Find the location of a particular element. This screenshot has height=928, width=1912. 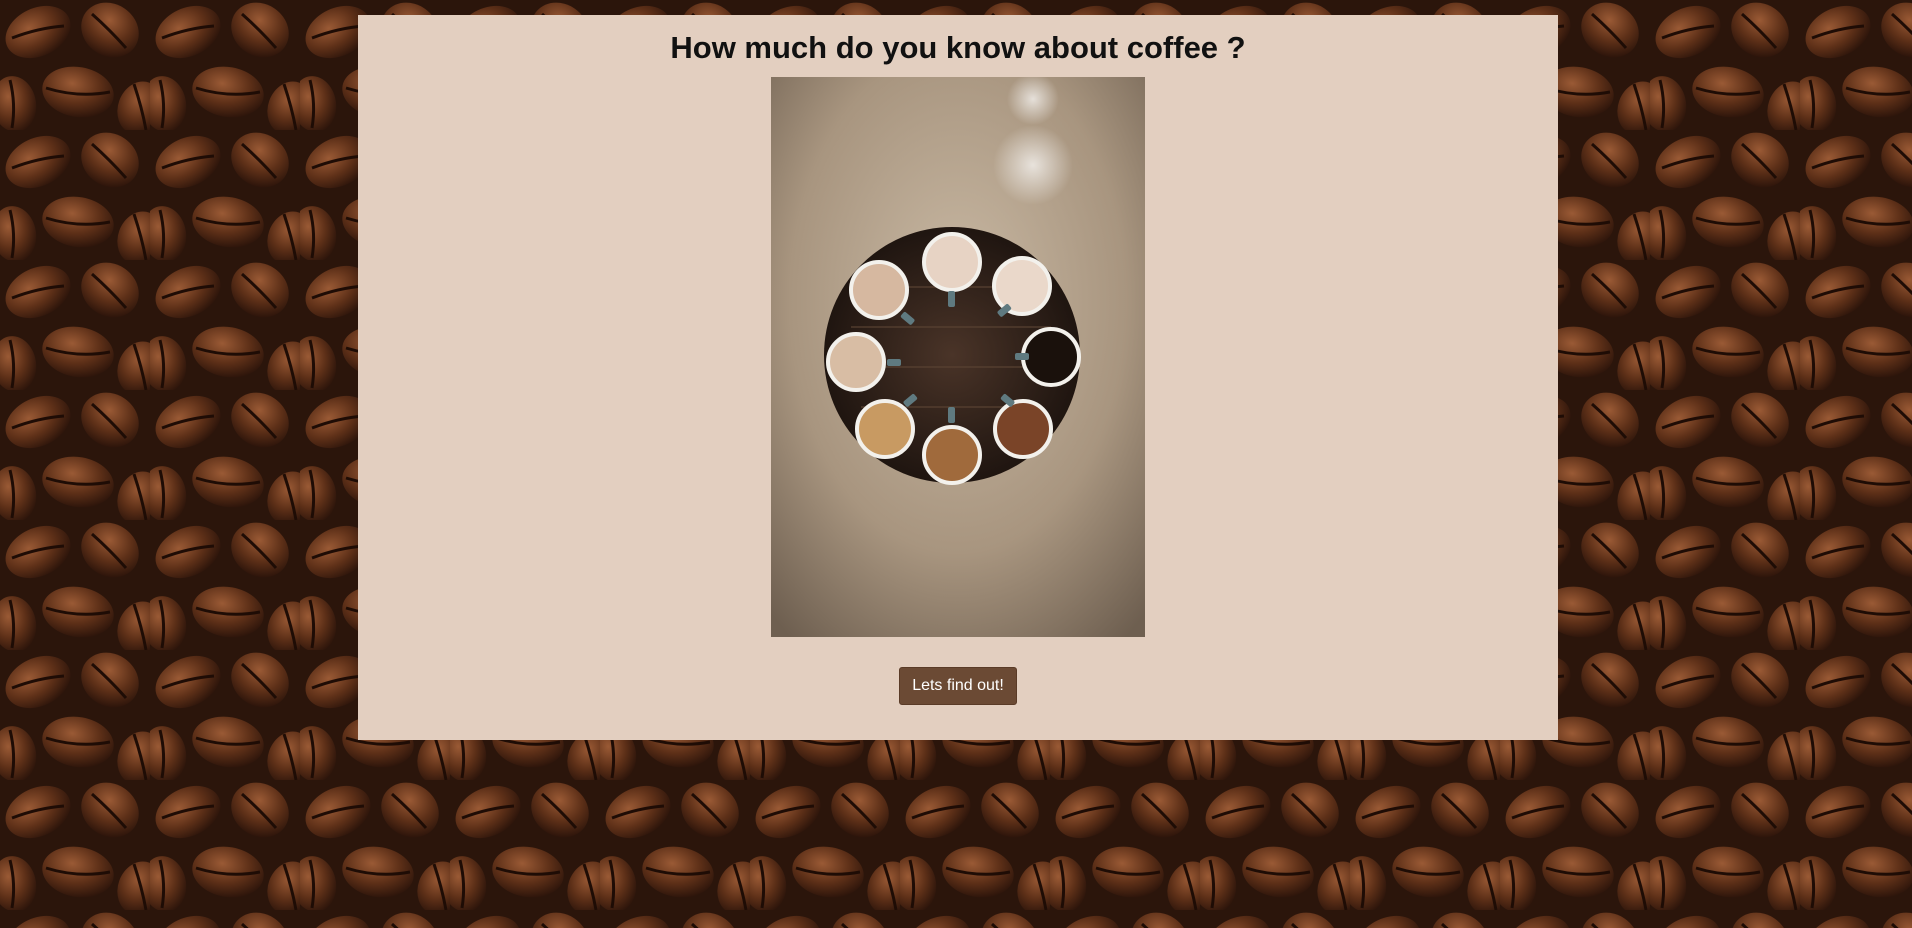

lets-find-out-button: Lets find out! is located at coordinates (958, 686).